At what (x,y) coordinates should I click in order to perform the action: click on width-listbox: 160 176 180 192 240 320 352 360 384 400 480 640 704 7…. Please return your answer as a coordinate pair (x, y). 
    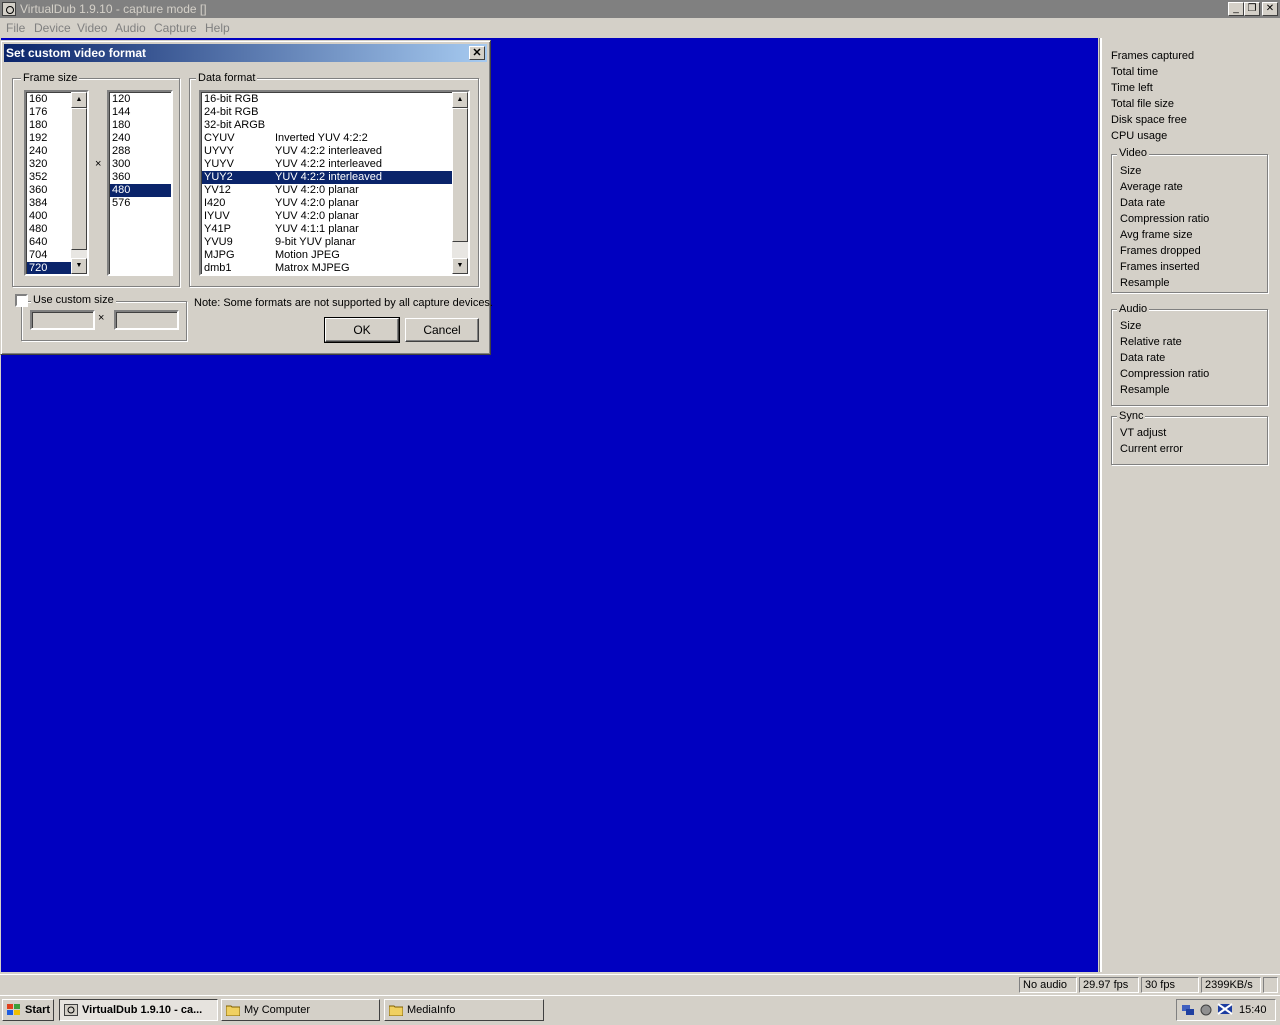
    Looking at the image, I should click on (56, 183).